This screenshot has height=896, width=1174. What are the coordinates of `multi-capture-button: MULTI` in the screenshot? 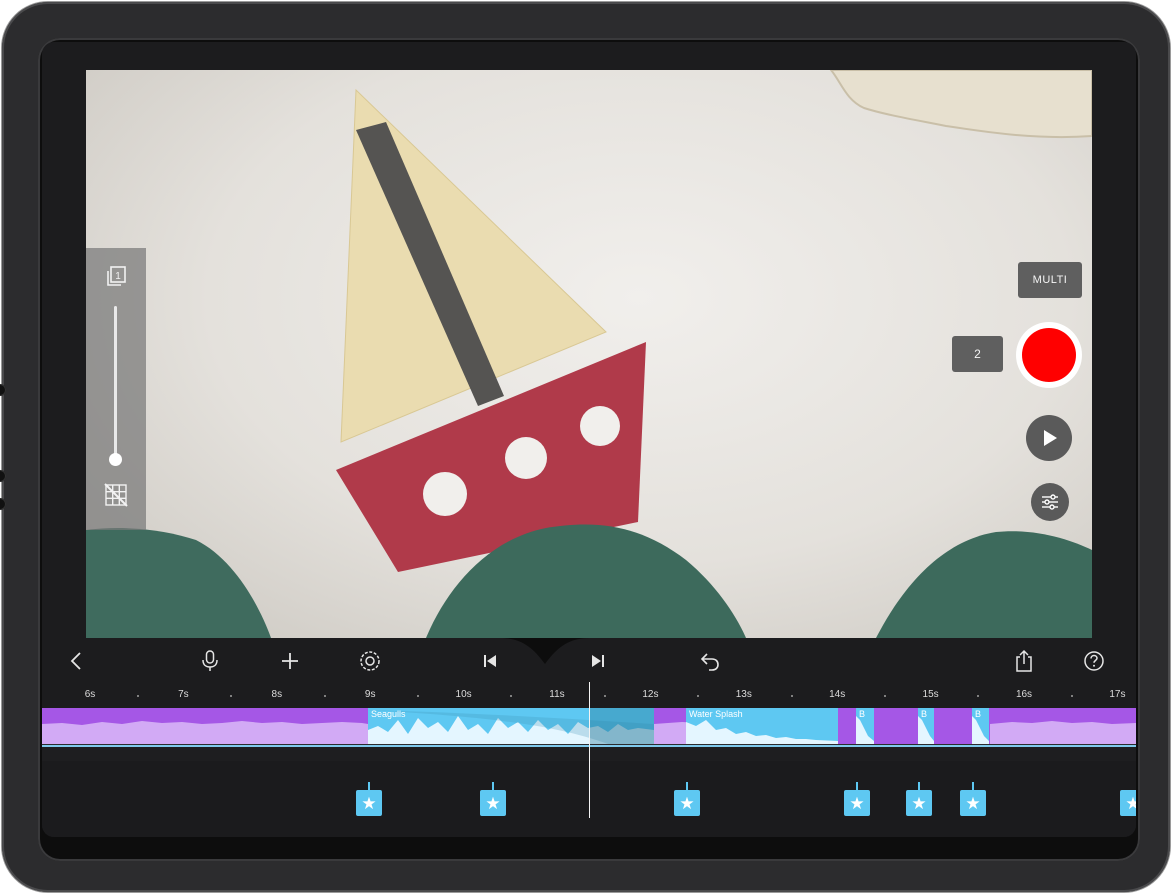 It's located at (1050, 280).